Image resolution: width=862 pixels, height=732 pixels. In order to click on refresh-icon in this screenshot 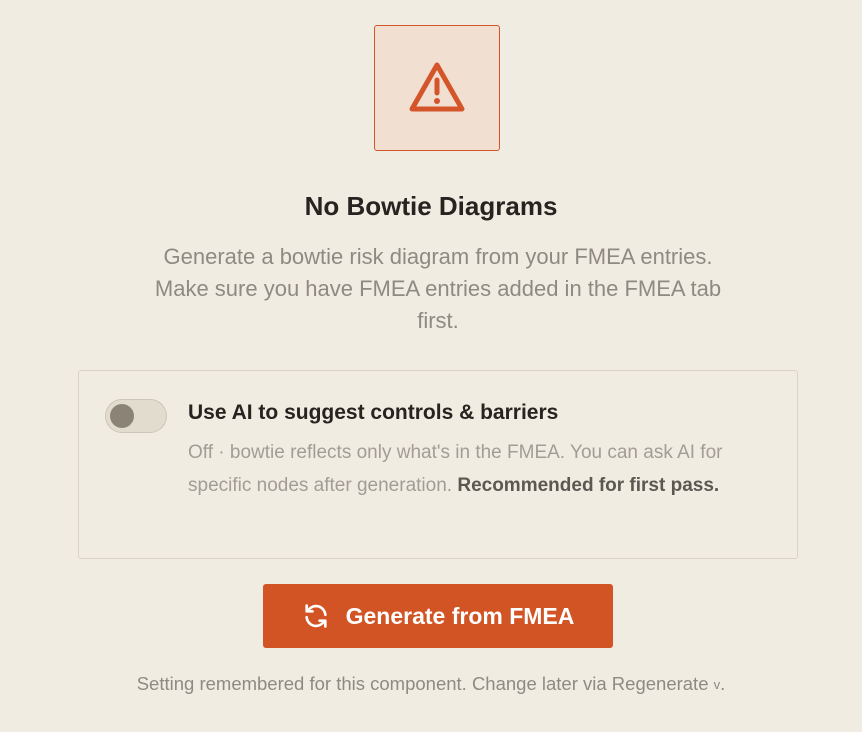, I will do `click(315, 616)`.